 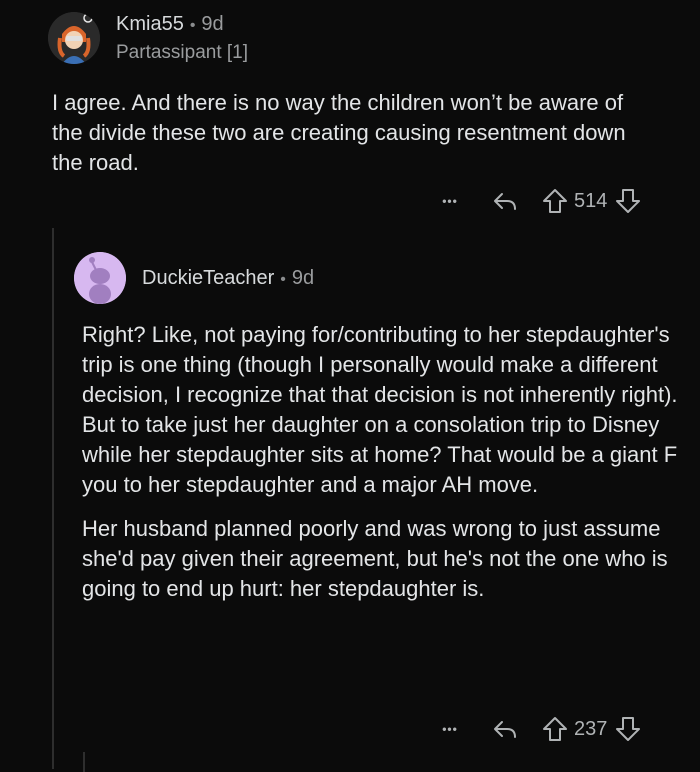 What do you see at coordinates (182, 38) in the screenshot?
I see `comment-meta: Kmia55 • 9d Partassipant [1]` at bounding box center [182, 38].